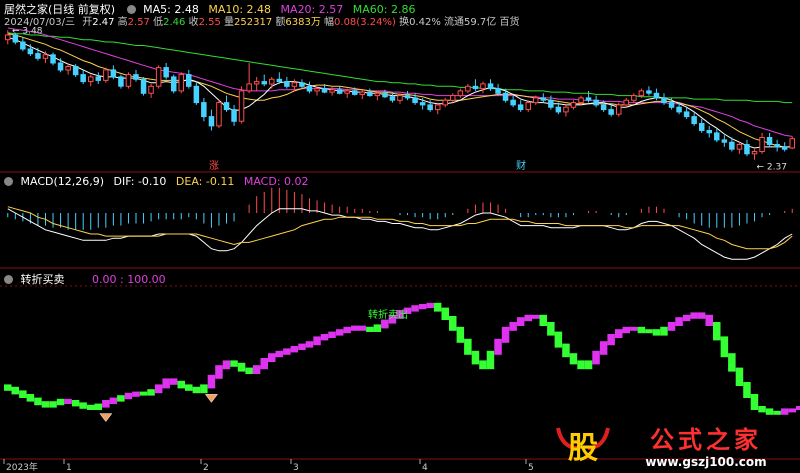 The width and height of the screenshot is (800, 473). What do you see at coordinates (8, 279) in the screenshot?
I see `indicator-settings-icon` at bounding box center [8, 279].